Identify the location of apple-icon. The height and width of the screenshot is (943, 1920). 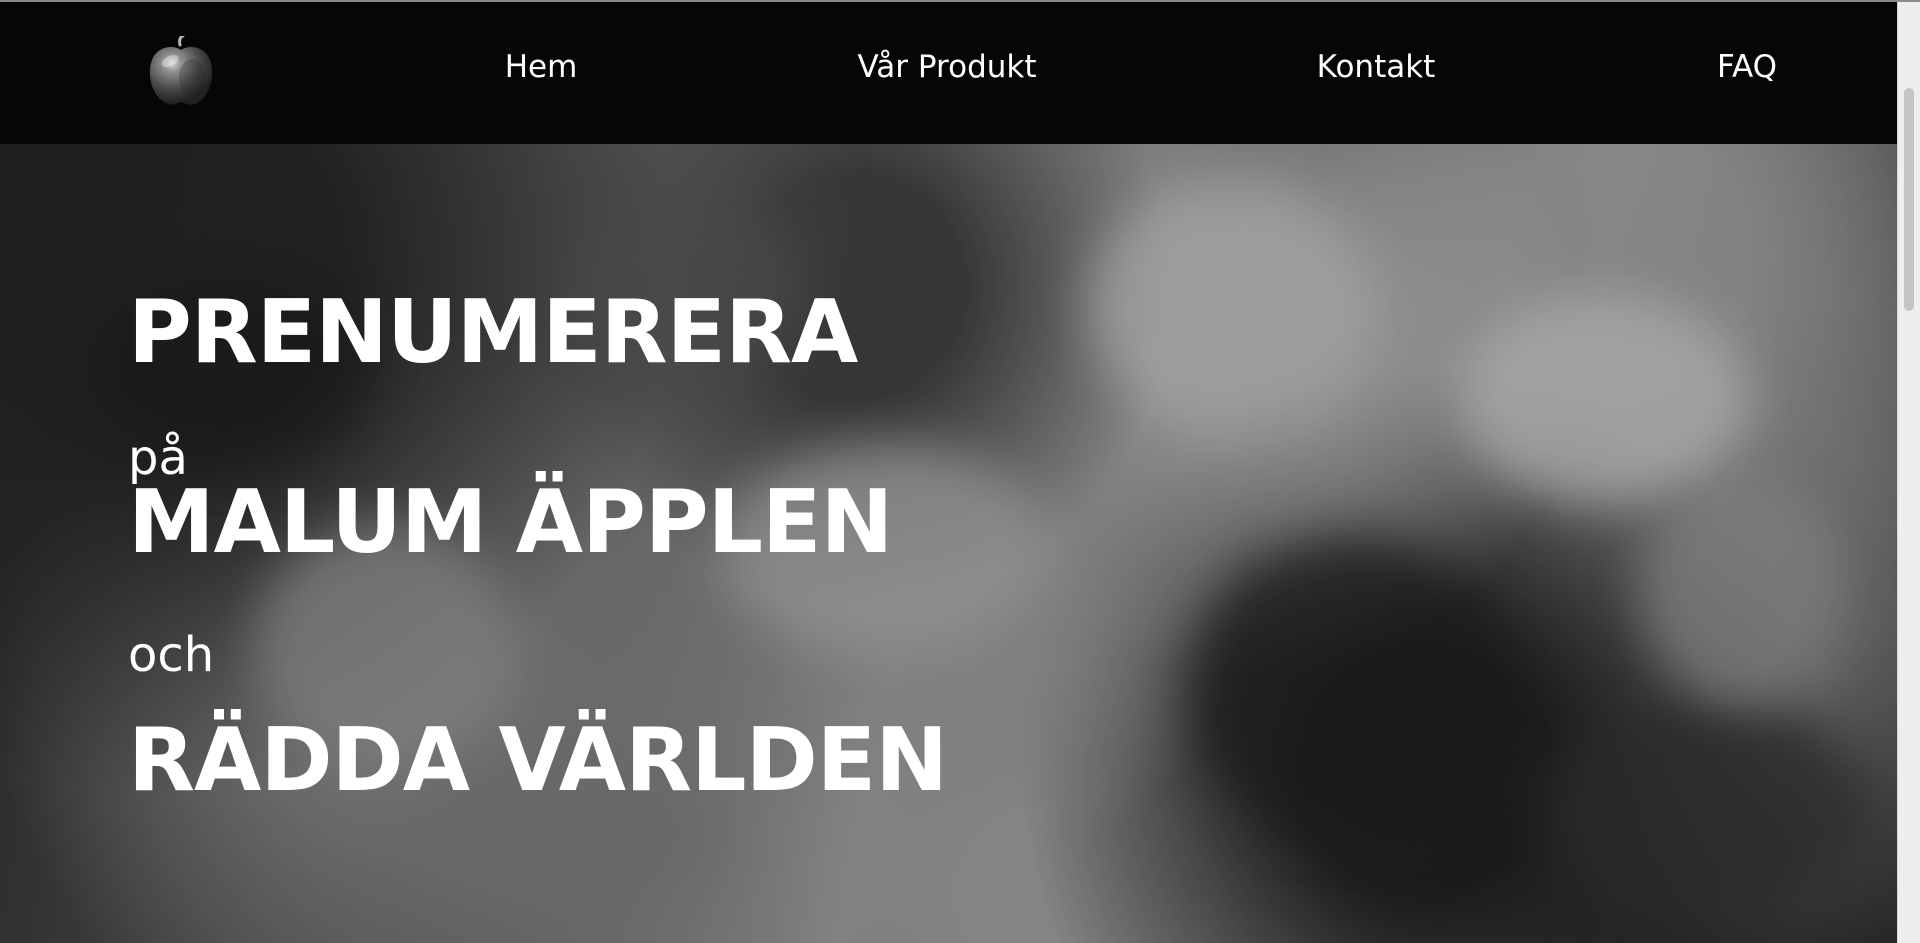
(181, 72).